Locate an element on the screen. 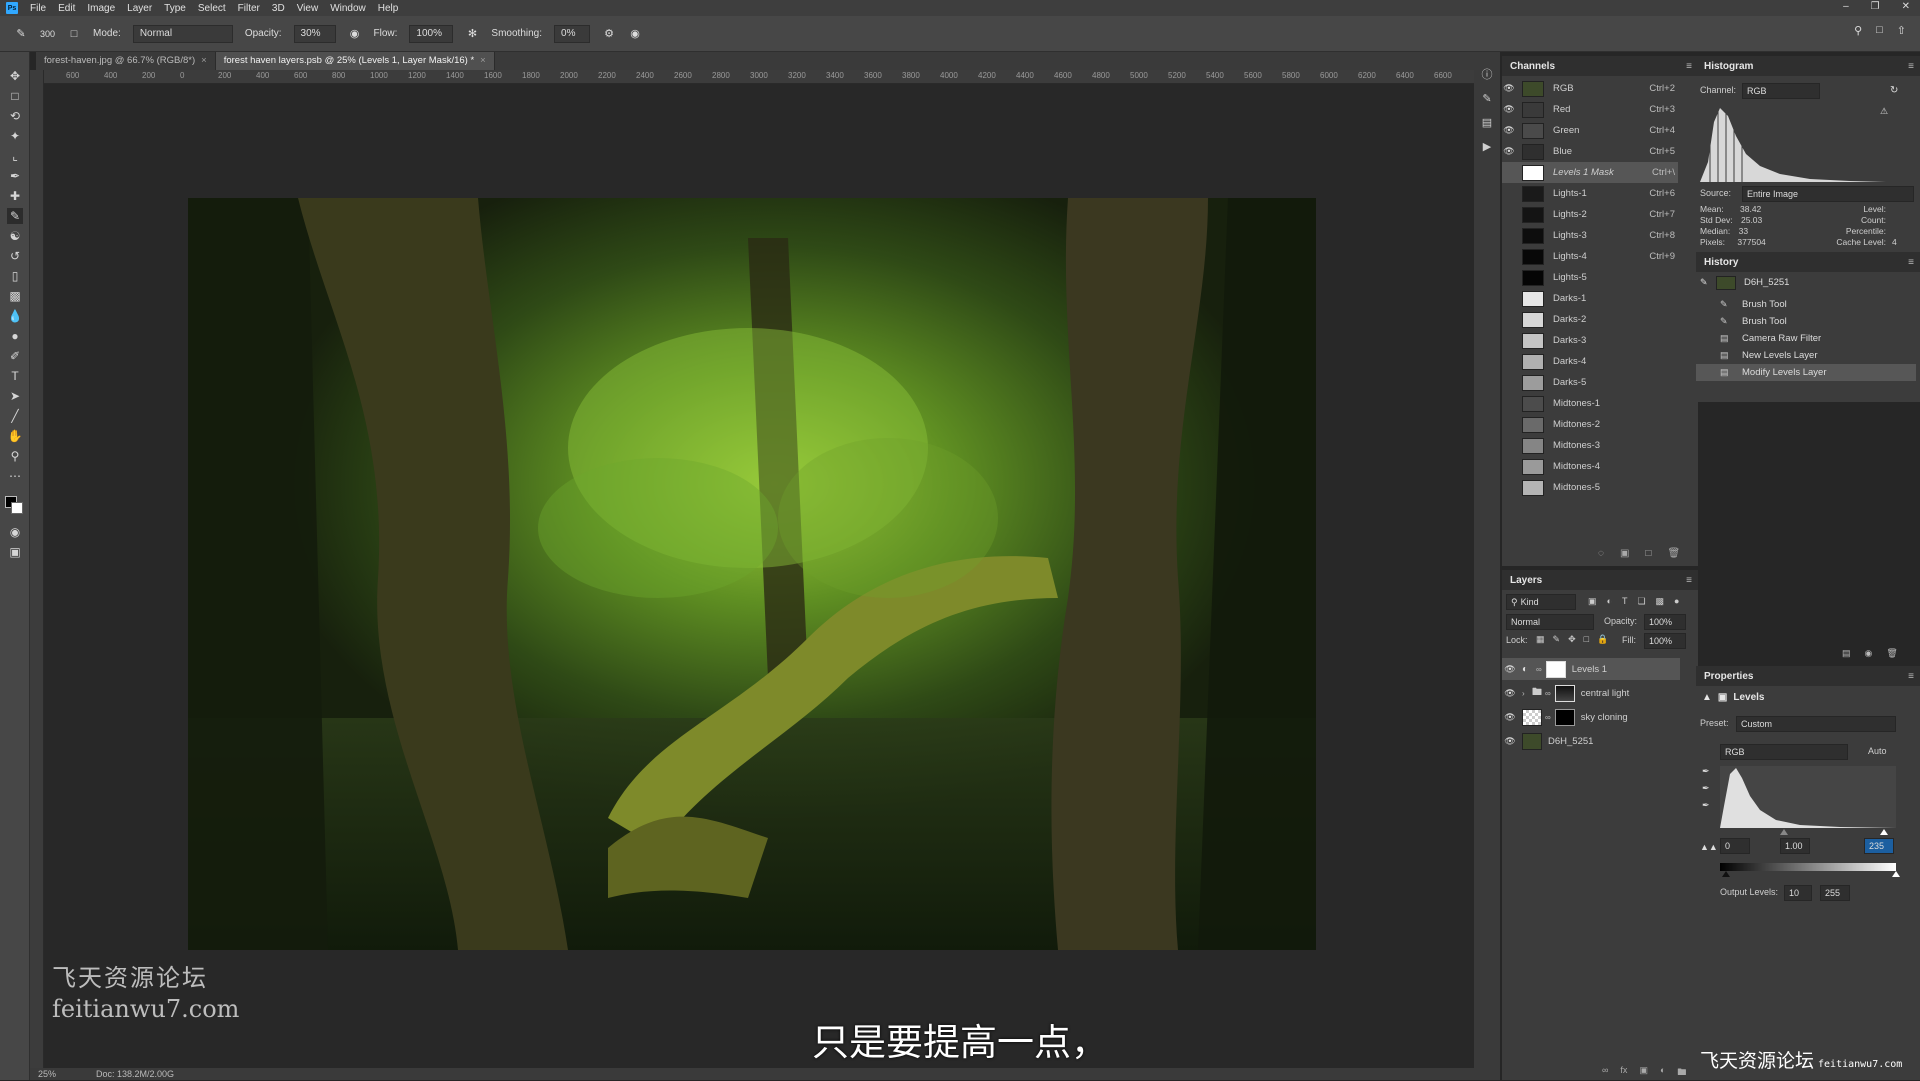 The height and width of the screenshot is (1081, 1920). channel-row: Lights-5 is located at coordinates (1590, 277).